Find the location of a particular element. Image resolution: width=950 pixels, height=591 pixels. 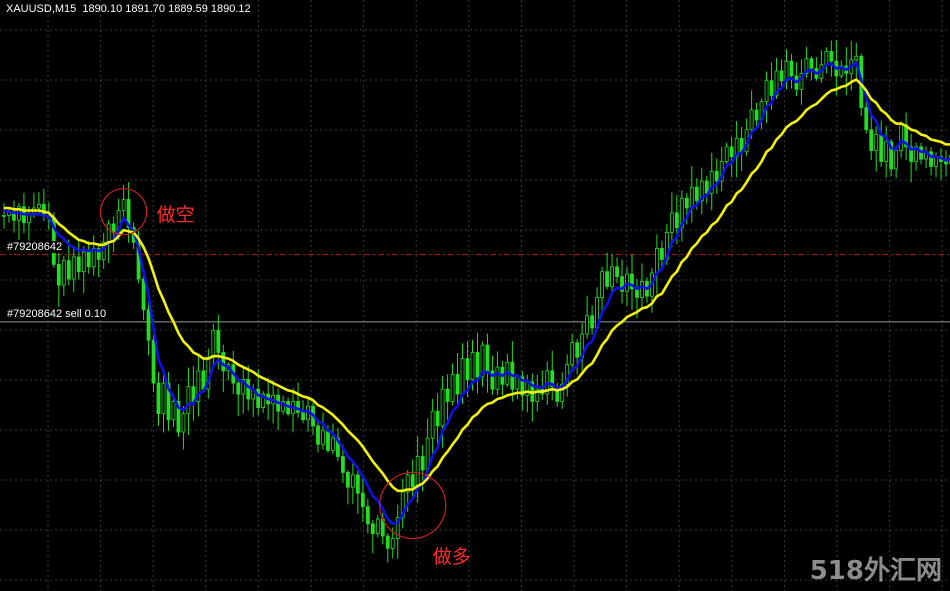

order-label-stop: #79208642 is located at coordinates (35, 246).